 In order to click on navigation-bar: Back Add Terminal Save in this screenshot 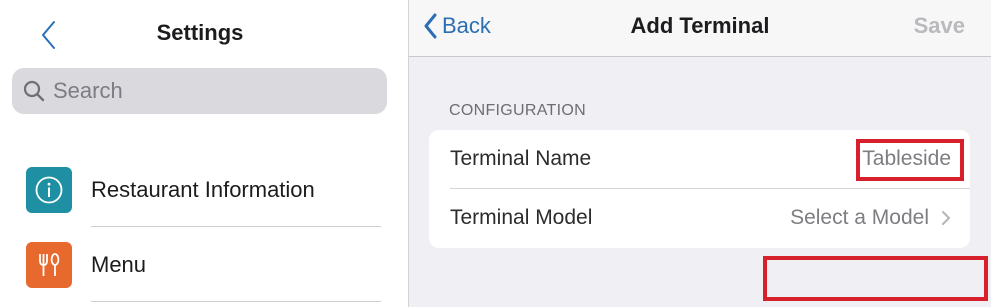, I will do `click(700, 28)`.